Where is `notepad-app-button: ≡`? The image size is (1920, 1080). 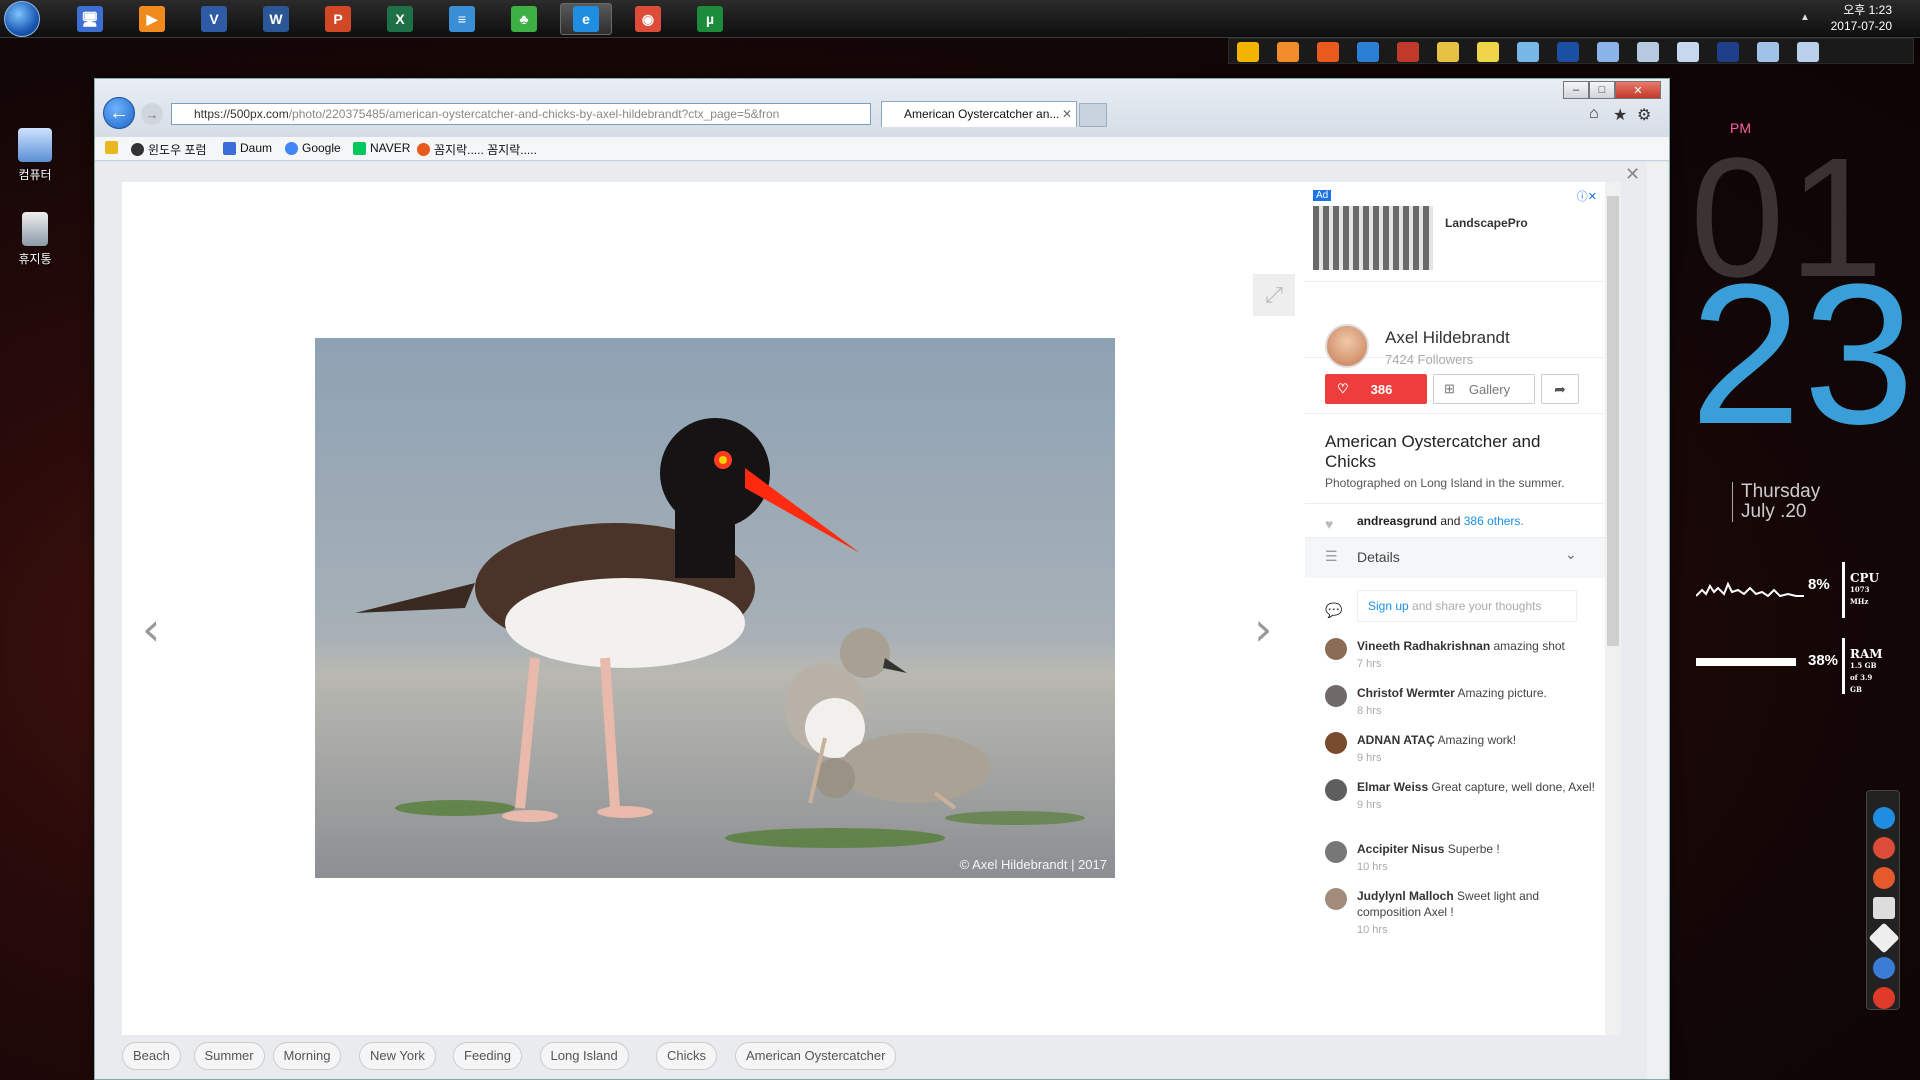 notepad-app-button: ≡ is located at coordinates (462, 19).